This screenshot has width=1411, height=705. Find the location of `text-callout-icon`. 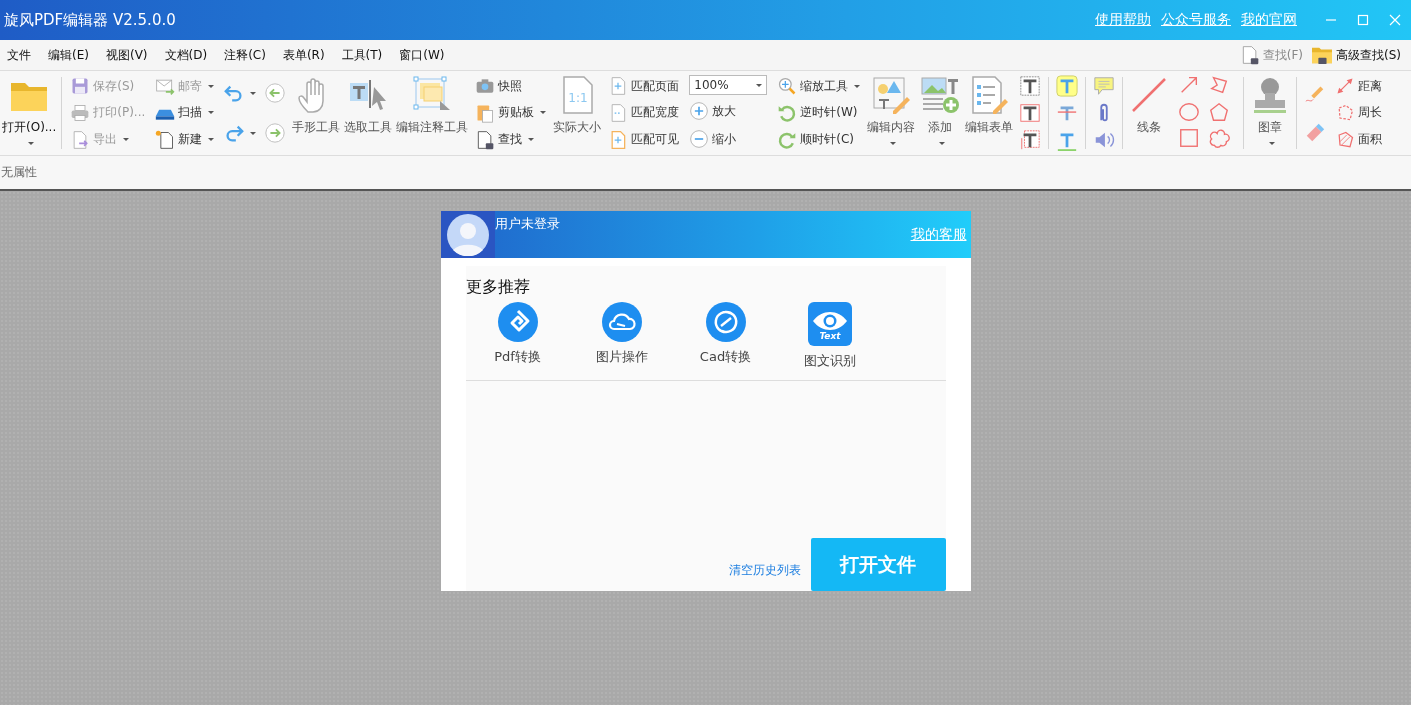

text-callout-icon is located at coordinates (1030, 139).